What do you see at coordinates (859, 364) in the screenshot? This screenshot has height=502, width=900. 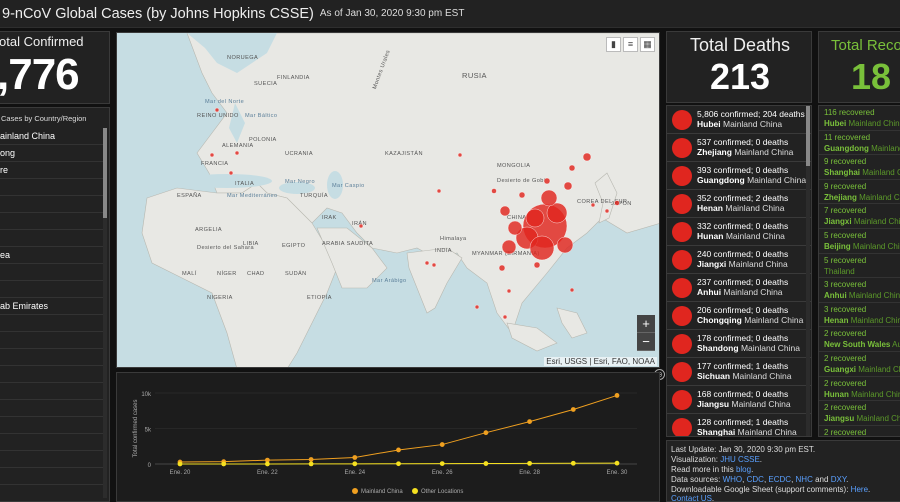 I see `recovered-list-item: 2 recoveredGuangxi Mainland China` at bounding box center [859, 364].